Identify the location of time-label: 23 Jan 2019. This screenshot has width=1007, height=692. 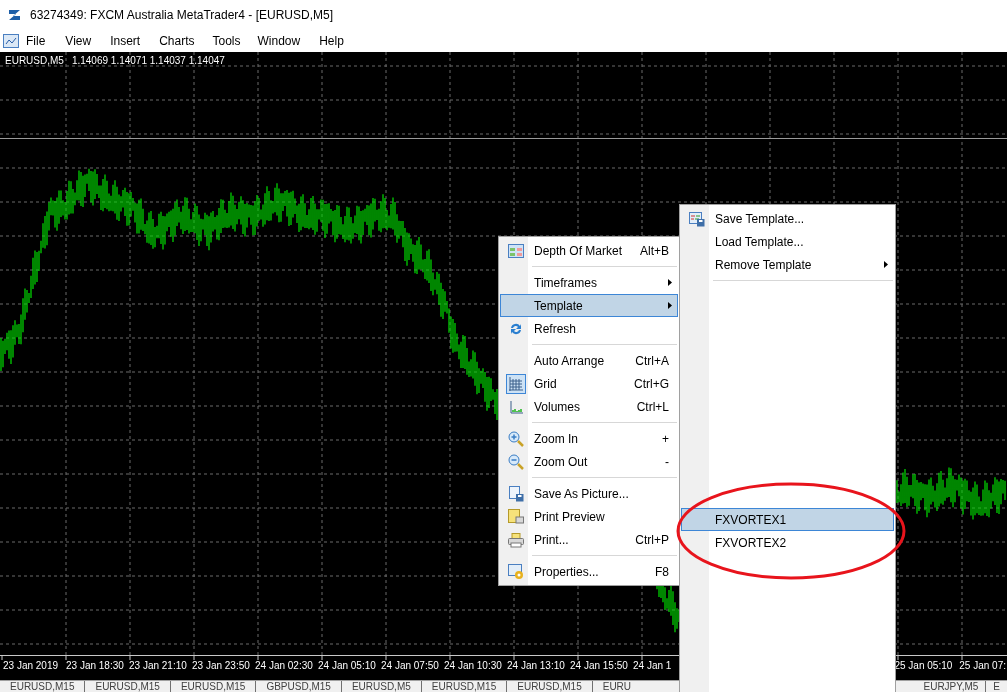
(31, 666).